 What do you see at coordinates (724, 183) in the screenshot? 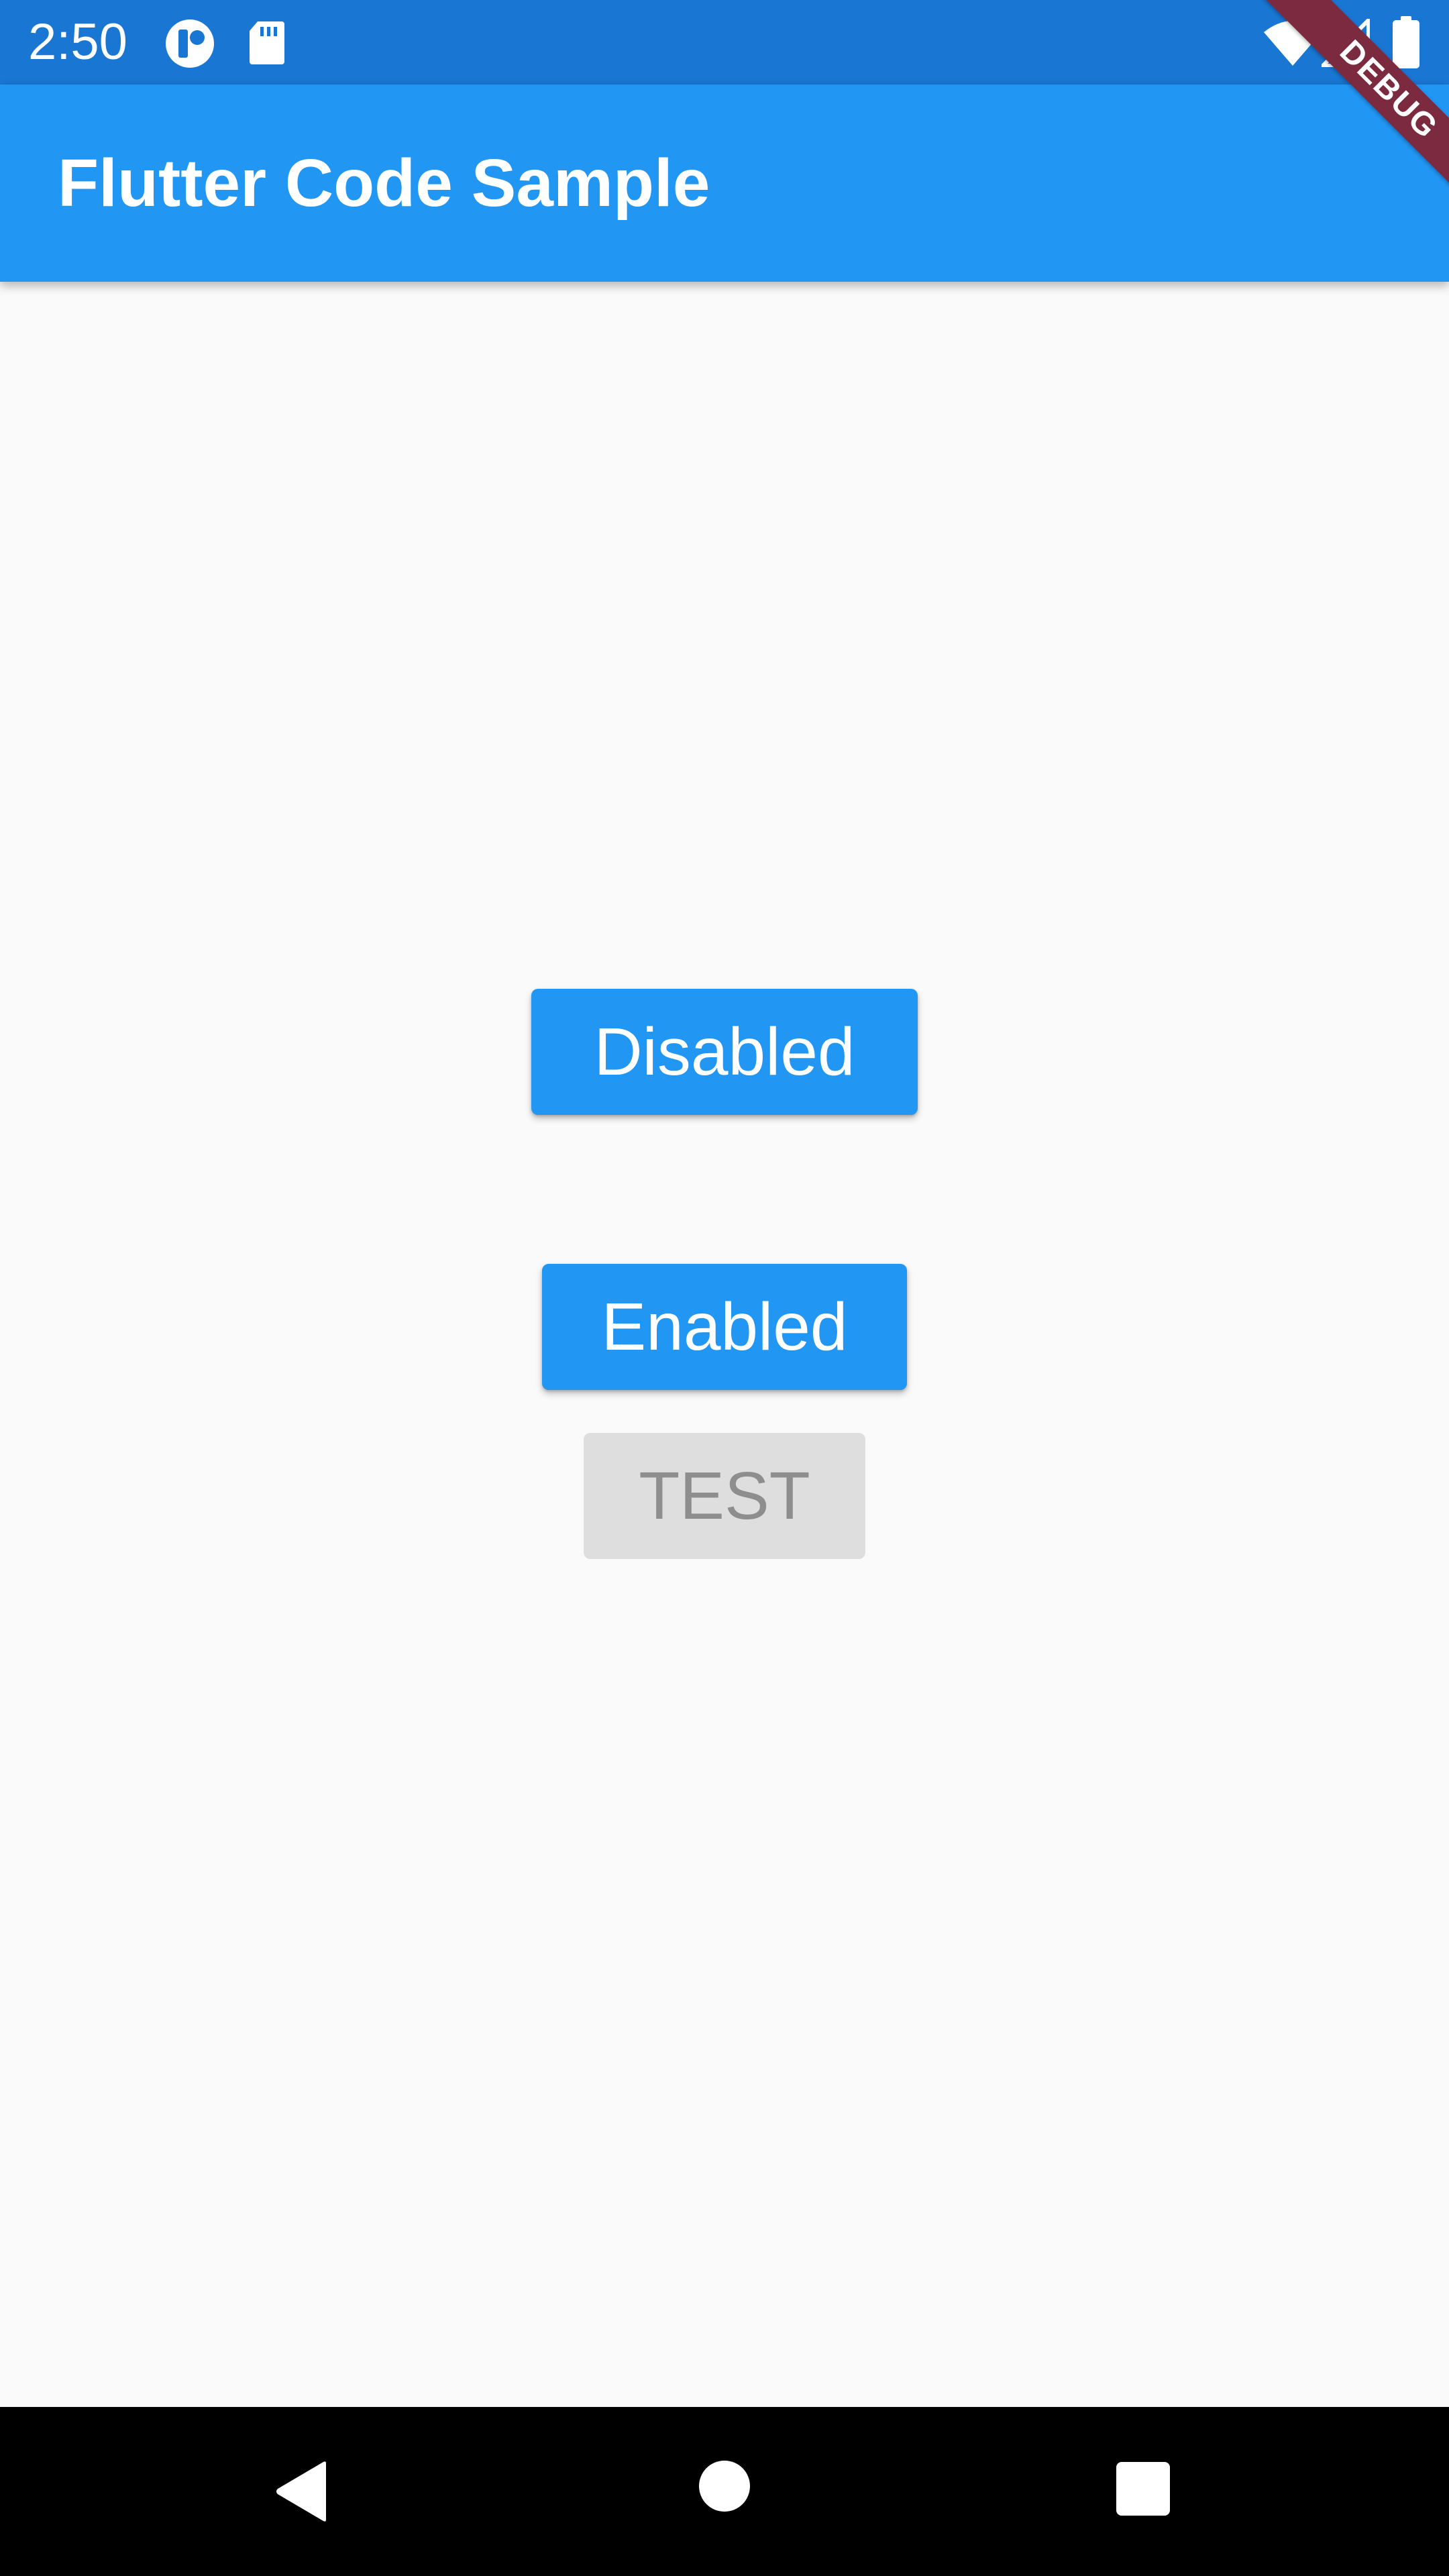
I see `app-bar: Flutter Code Sample` at bounding box center [724, 183].